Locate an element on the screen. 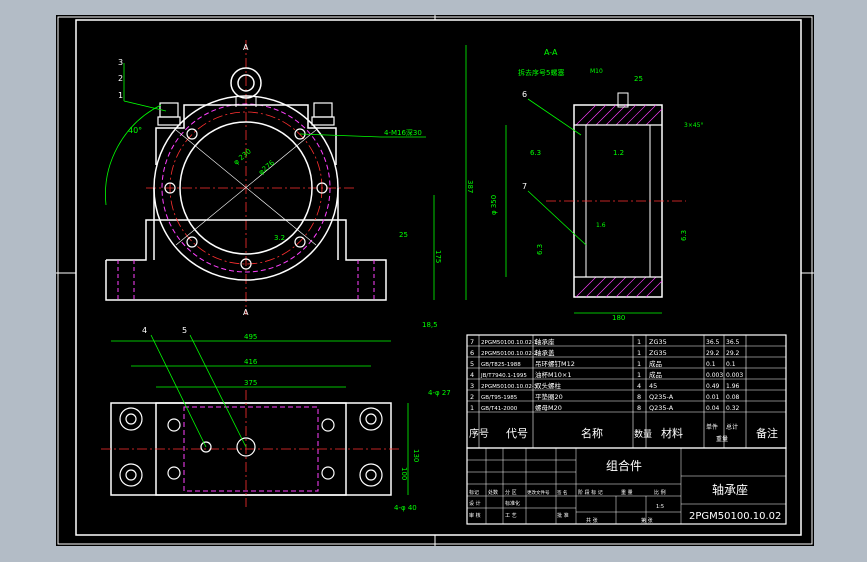 The image size is (867, 562). tb-change: 更改文件号 is located at coordinates (538, 492).